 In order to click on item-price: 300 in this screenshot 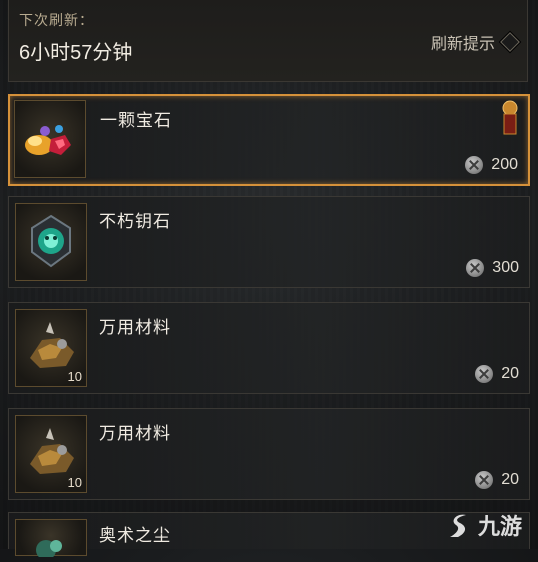, I will do `click(492, 268)`.